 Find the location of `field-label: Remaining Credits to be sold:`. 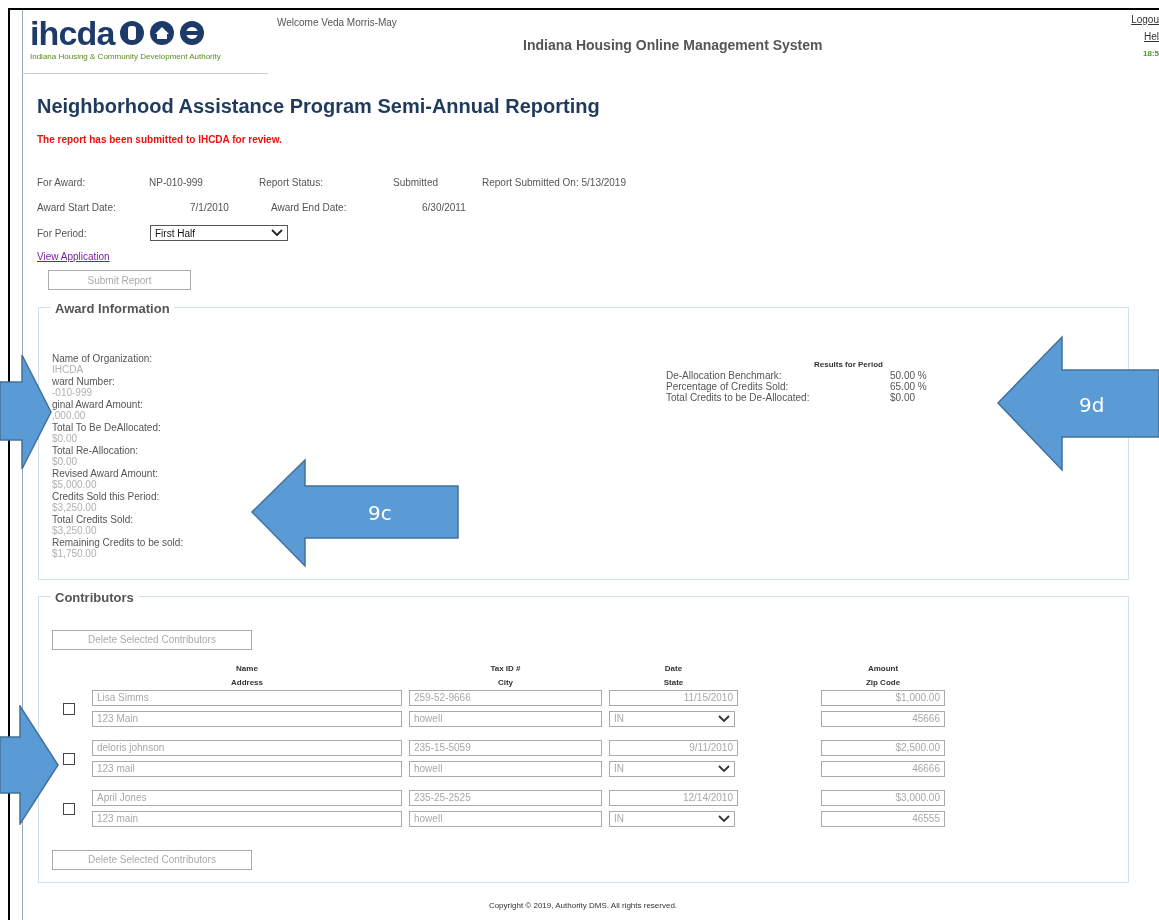

field-label: Remaining Credits to be sold: is located at coordinates (118, 542).